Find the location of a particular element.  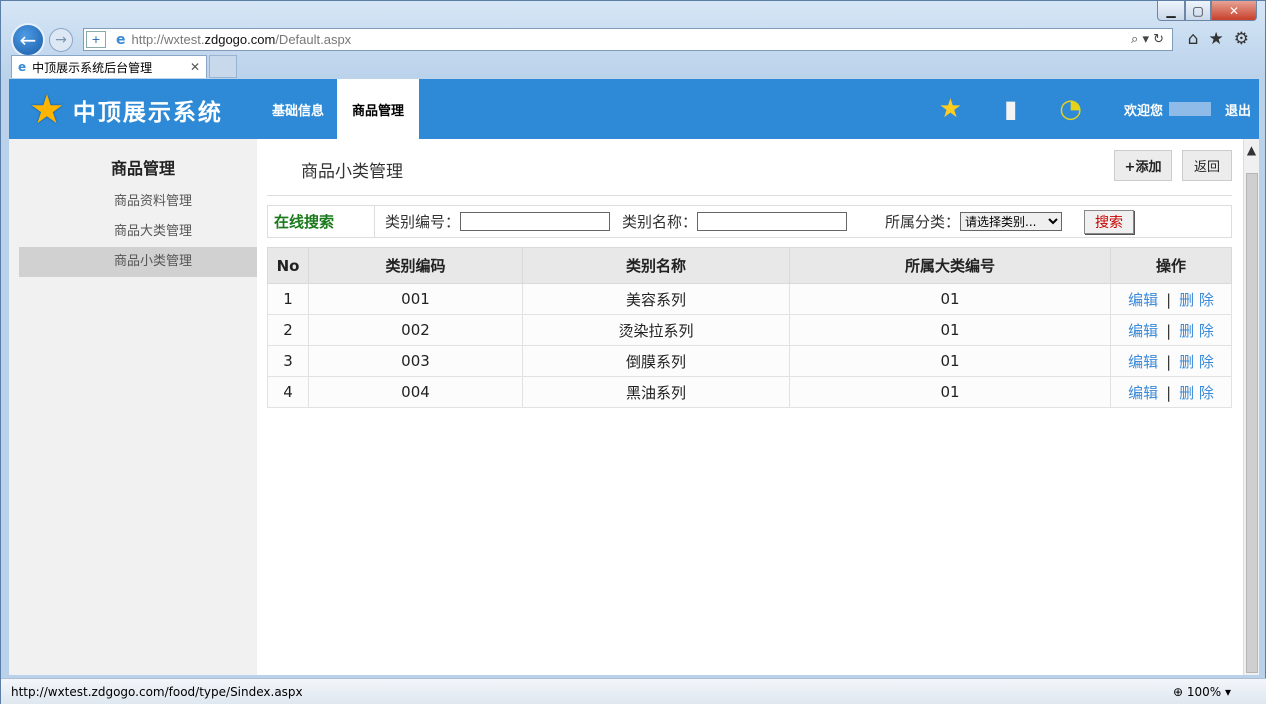

logout-link: 退出 is located at coordinates (1238, 109).